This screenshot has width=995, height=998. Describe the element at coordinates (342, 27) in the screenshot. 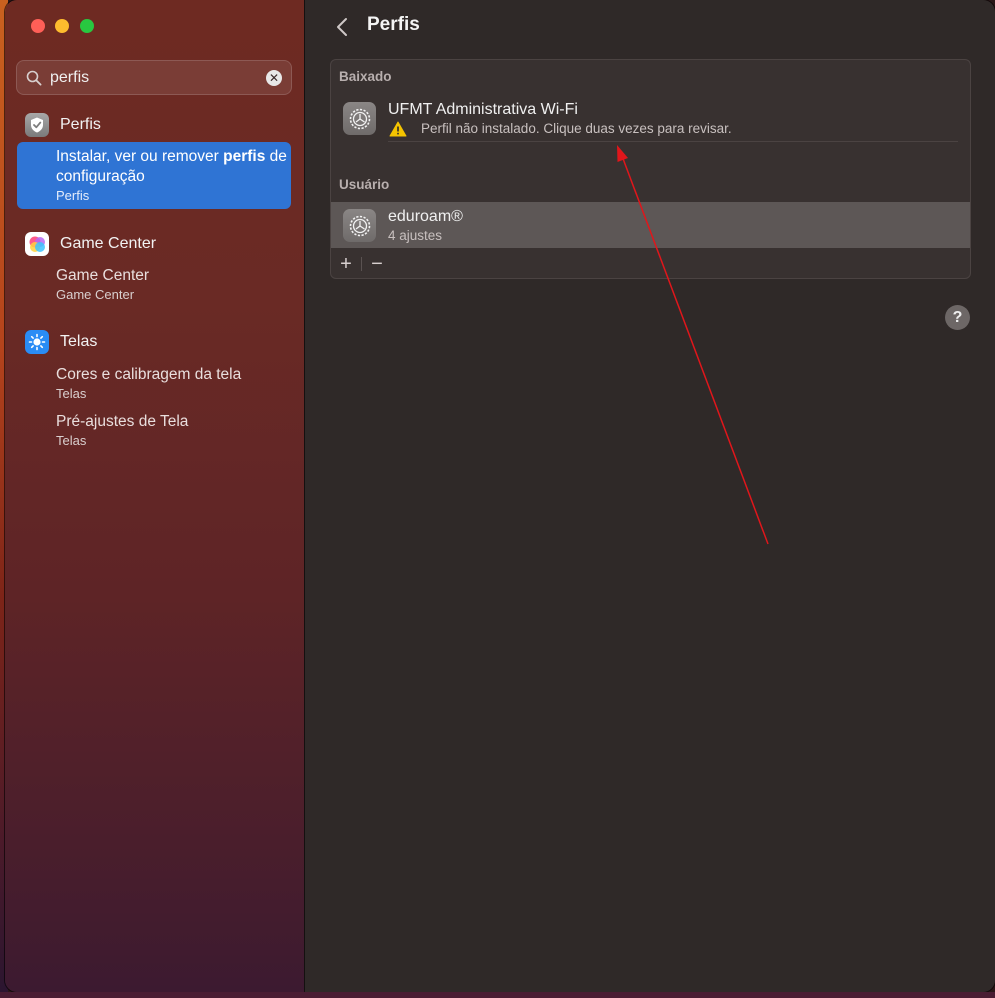

I see `back-chevron-icon` at that location.